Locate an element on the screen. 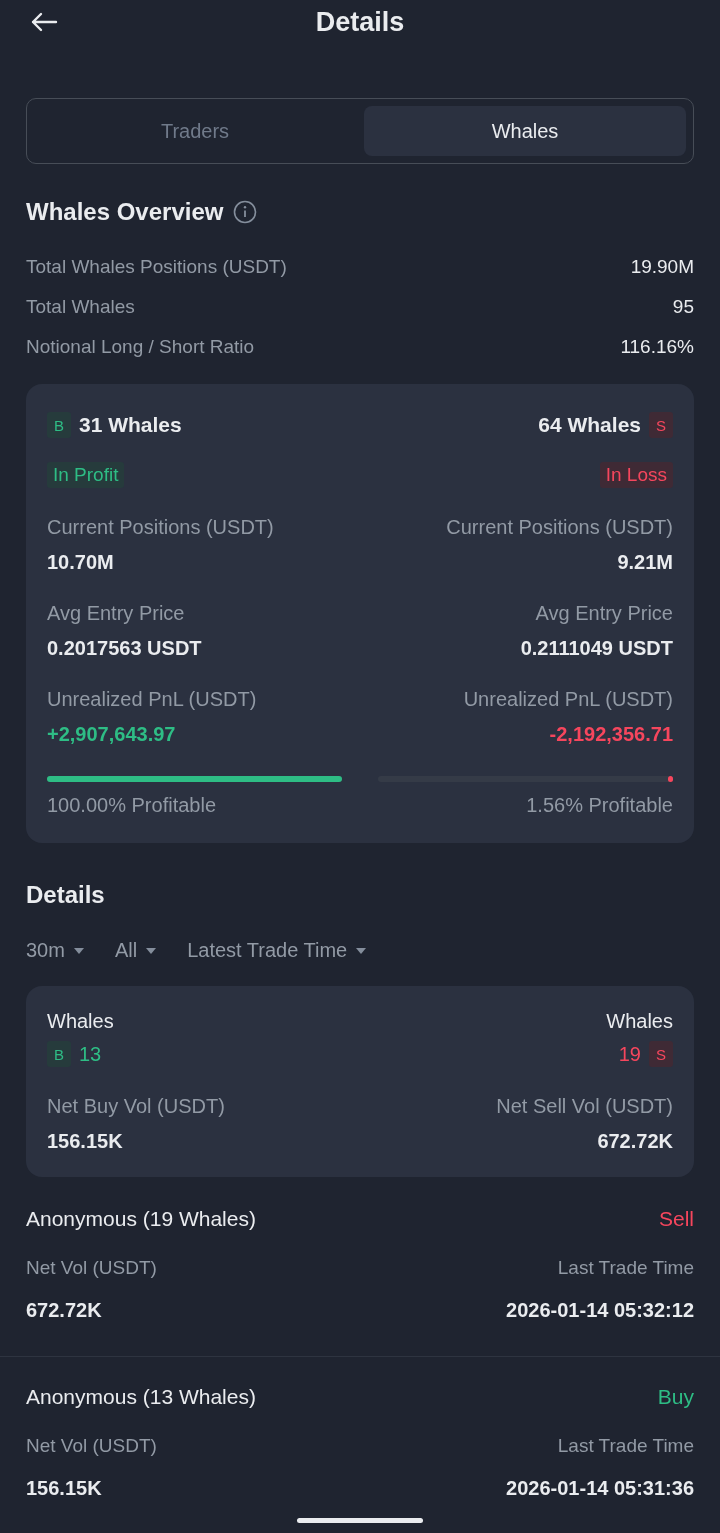 The width and height of the screenshot is (720, 1533). stat-value: 19.90M is located at coordinates (662, 267).